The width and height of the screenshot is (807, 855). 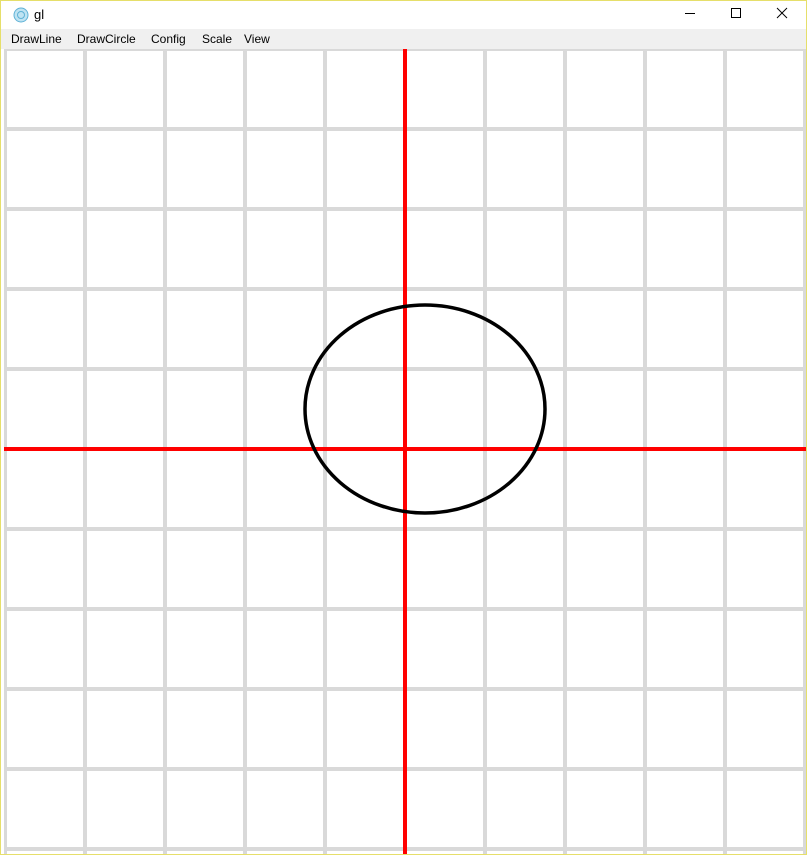 I want to click on minimize-icon, so click(x=690, y=15).